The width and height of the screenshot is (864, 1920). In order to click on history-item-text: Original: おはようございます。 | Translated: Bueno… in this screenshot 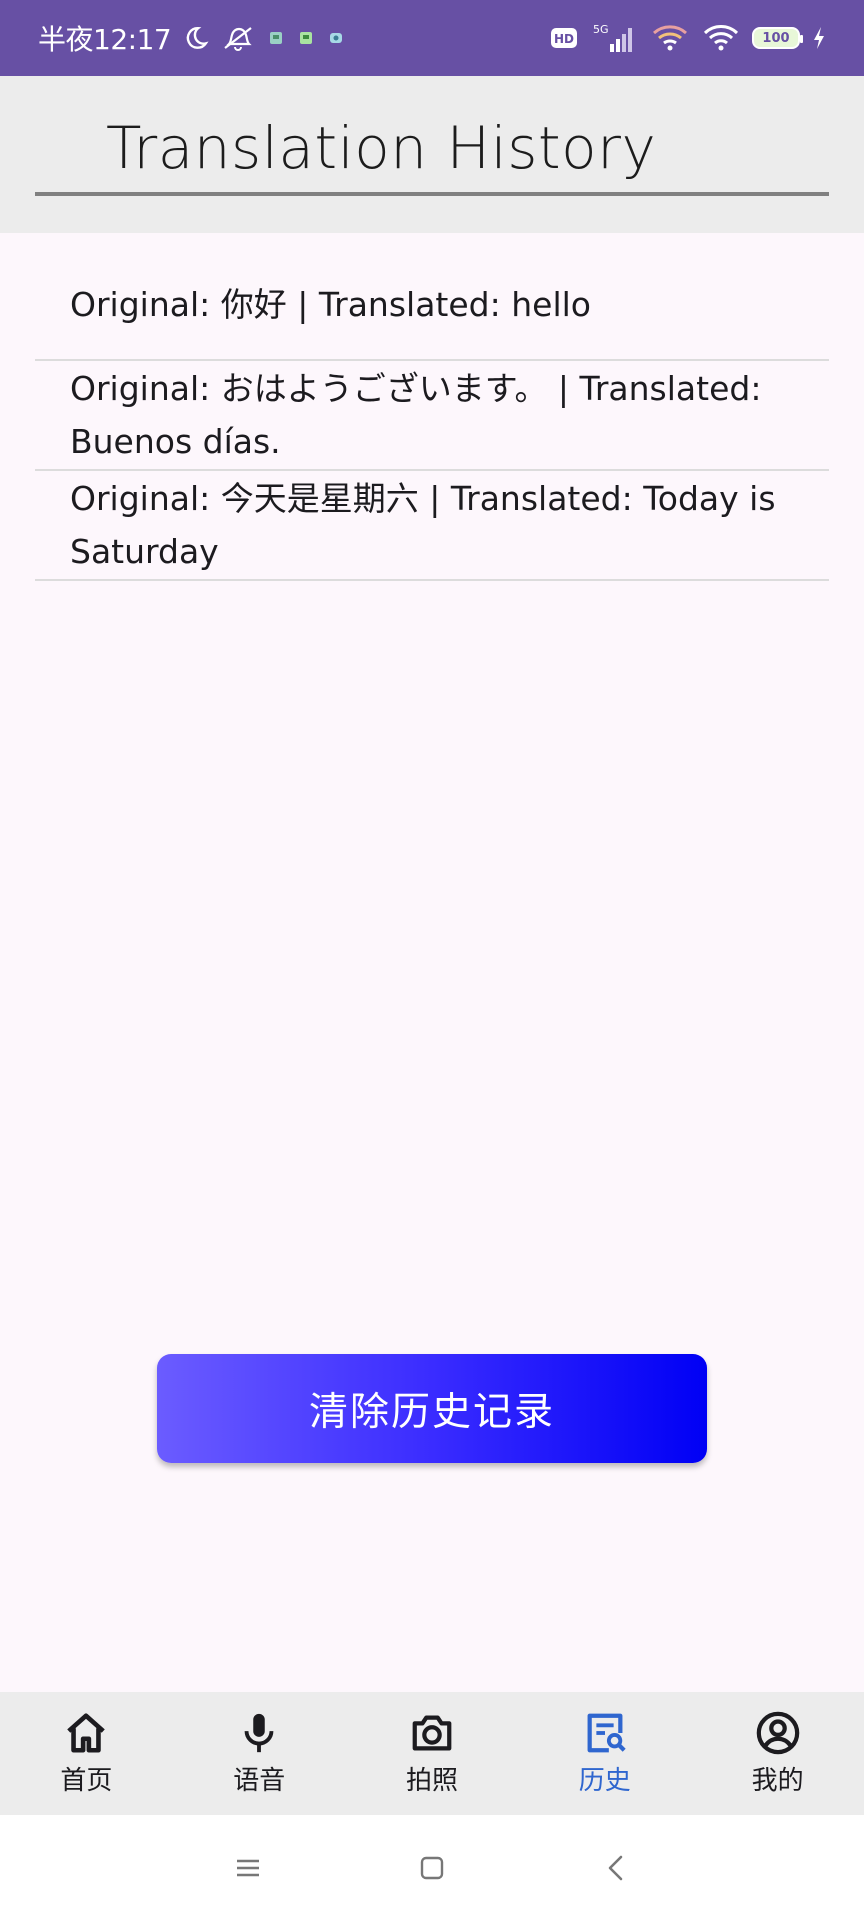, I will do `click(416, 415)`.